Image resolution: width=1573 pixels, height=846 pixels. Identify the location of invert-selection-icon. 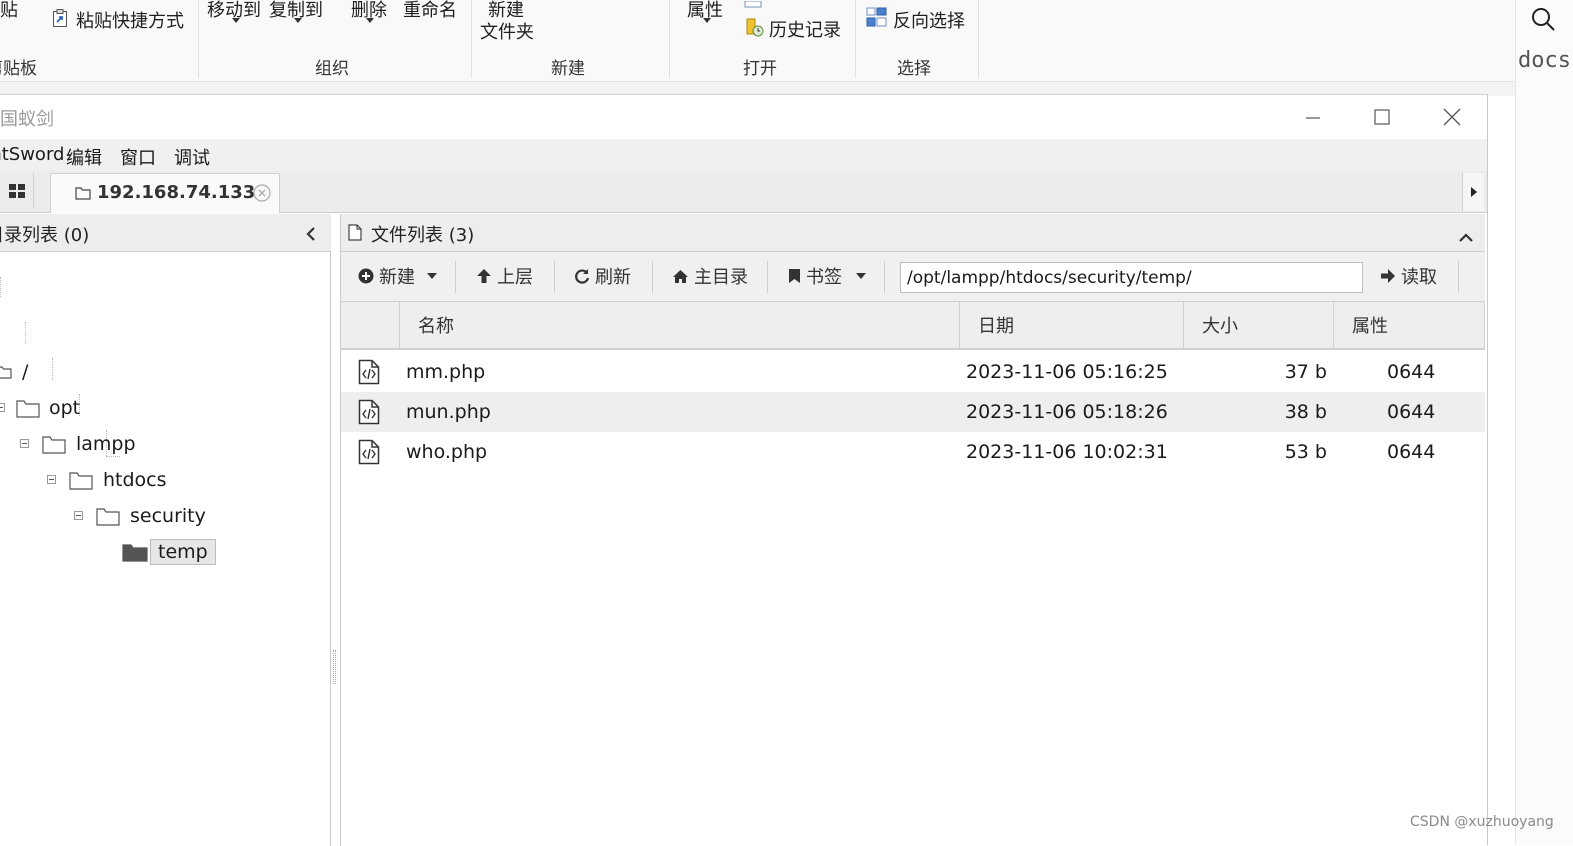
(877, 19).